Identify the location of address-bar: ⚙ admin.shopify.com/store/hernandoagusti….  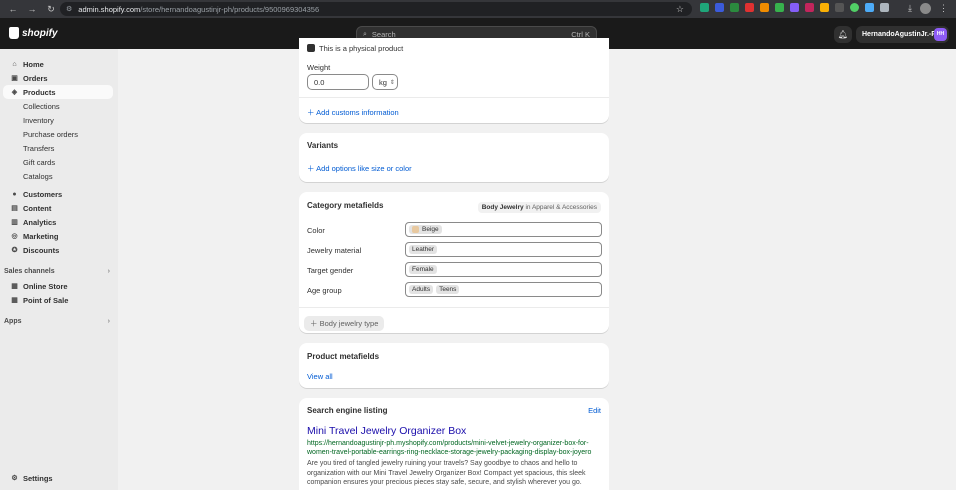
(376, 9).